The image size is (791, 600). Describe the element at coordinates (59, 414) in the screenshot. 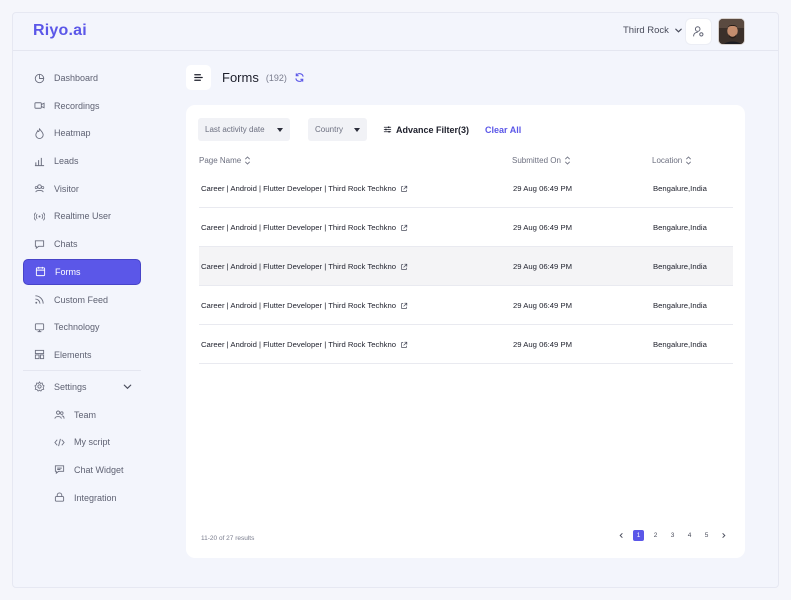

I see `team-icon` at that location.